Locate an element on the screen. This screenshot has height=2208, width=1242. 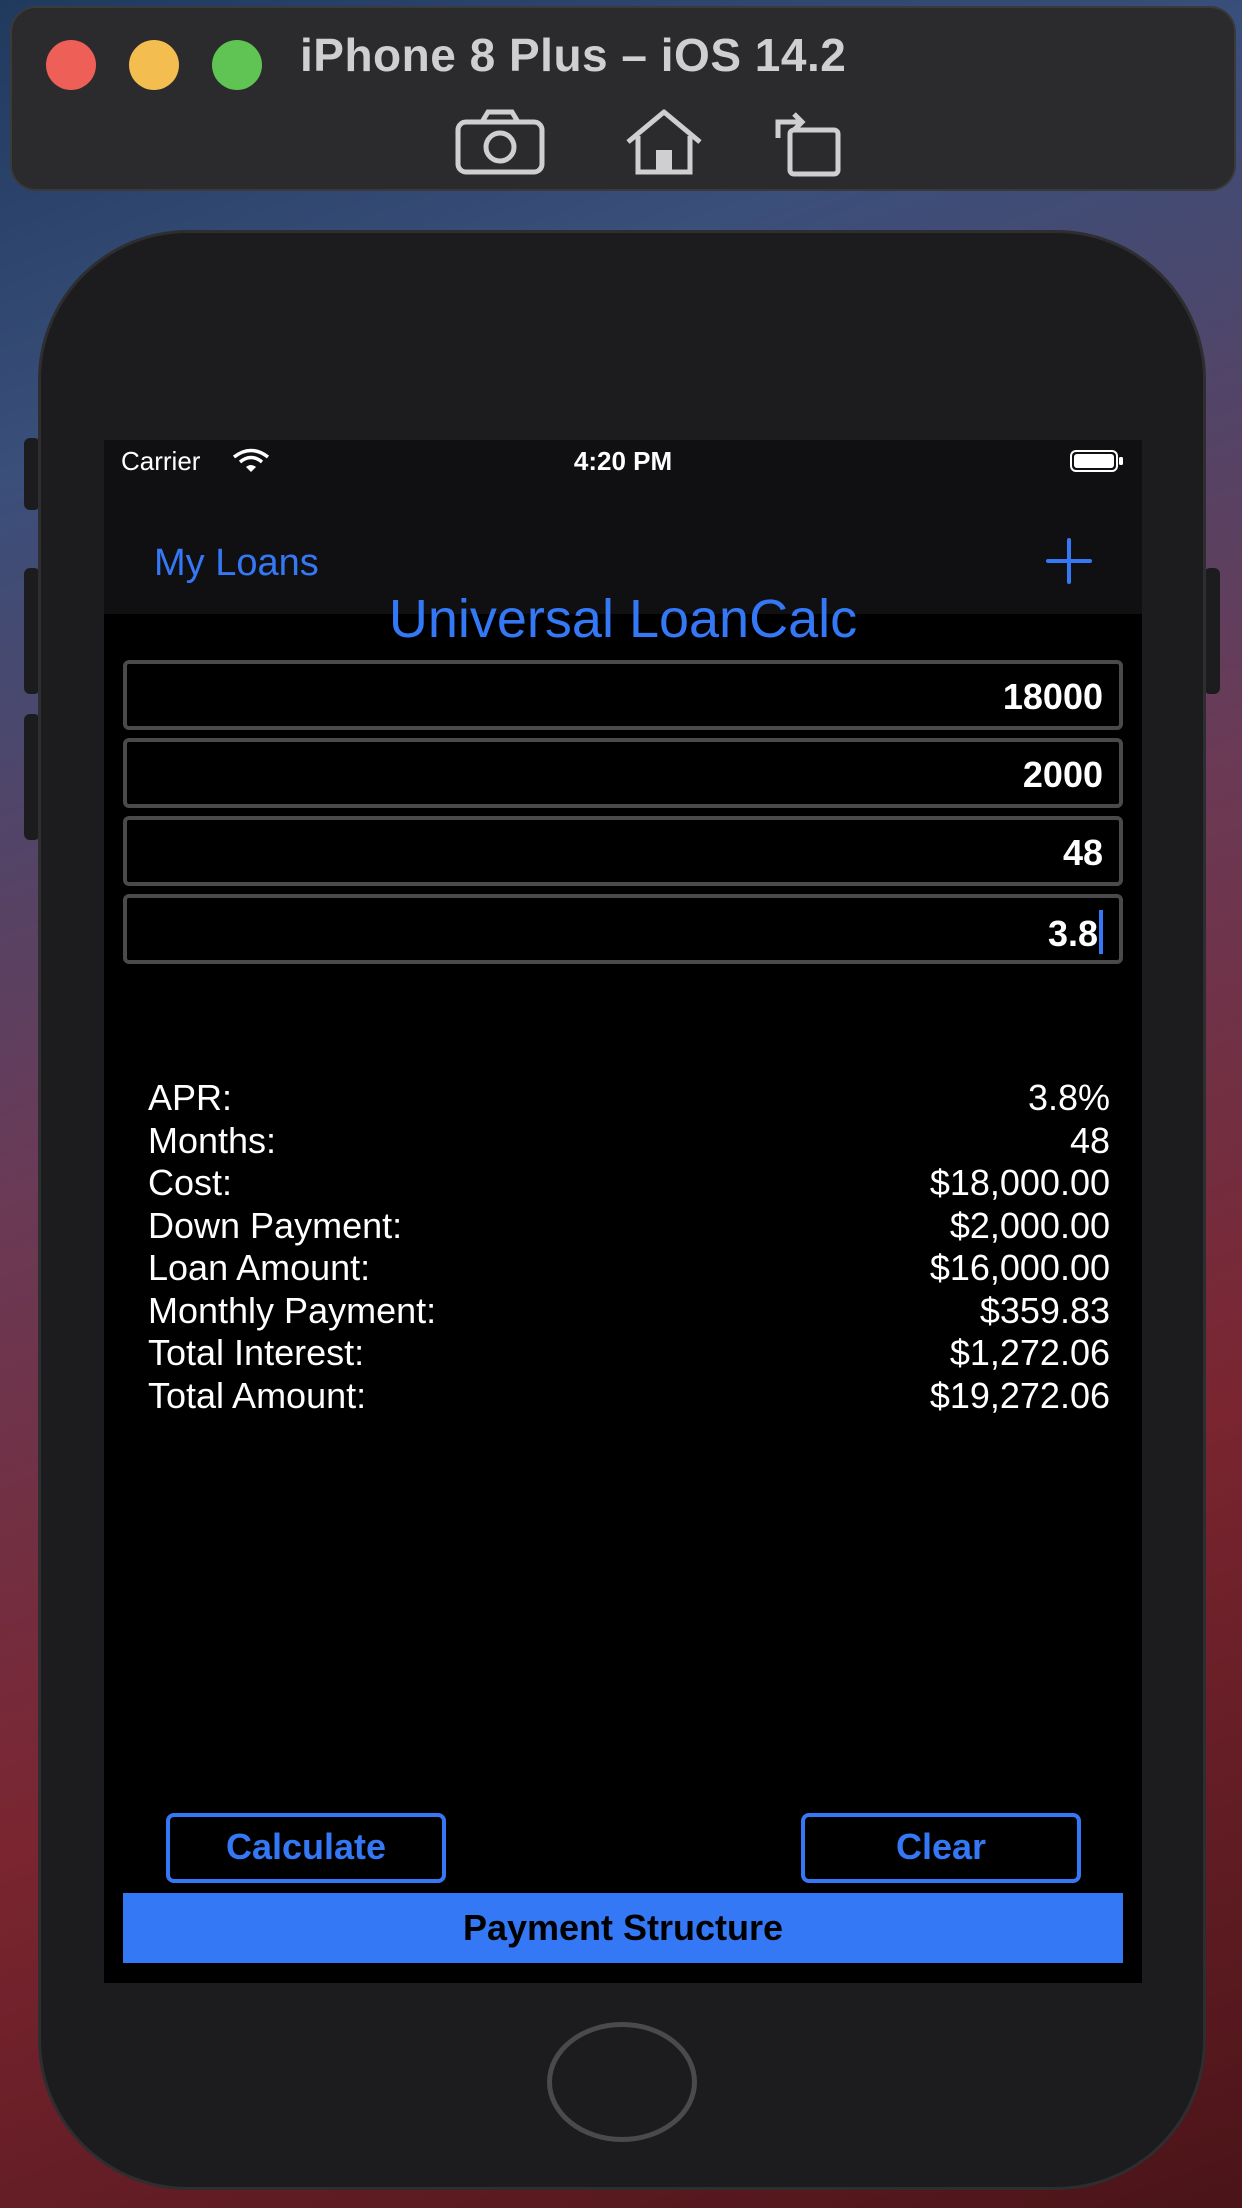
result-value: $19,272.06 is located at coordinates (1019, 1395).